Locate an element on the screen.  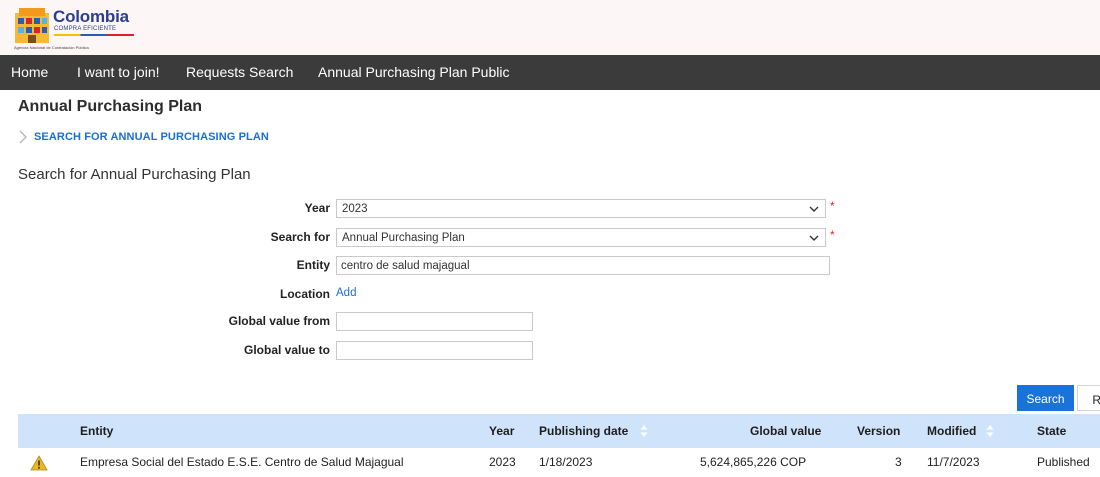
column-modified: Modified is located at coordinates (951, 431).